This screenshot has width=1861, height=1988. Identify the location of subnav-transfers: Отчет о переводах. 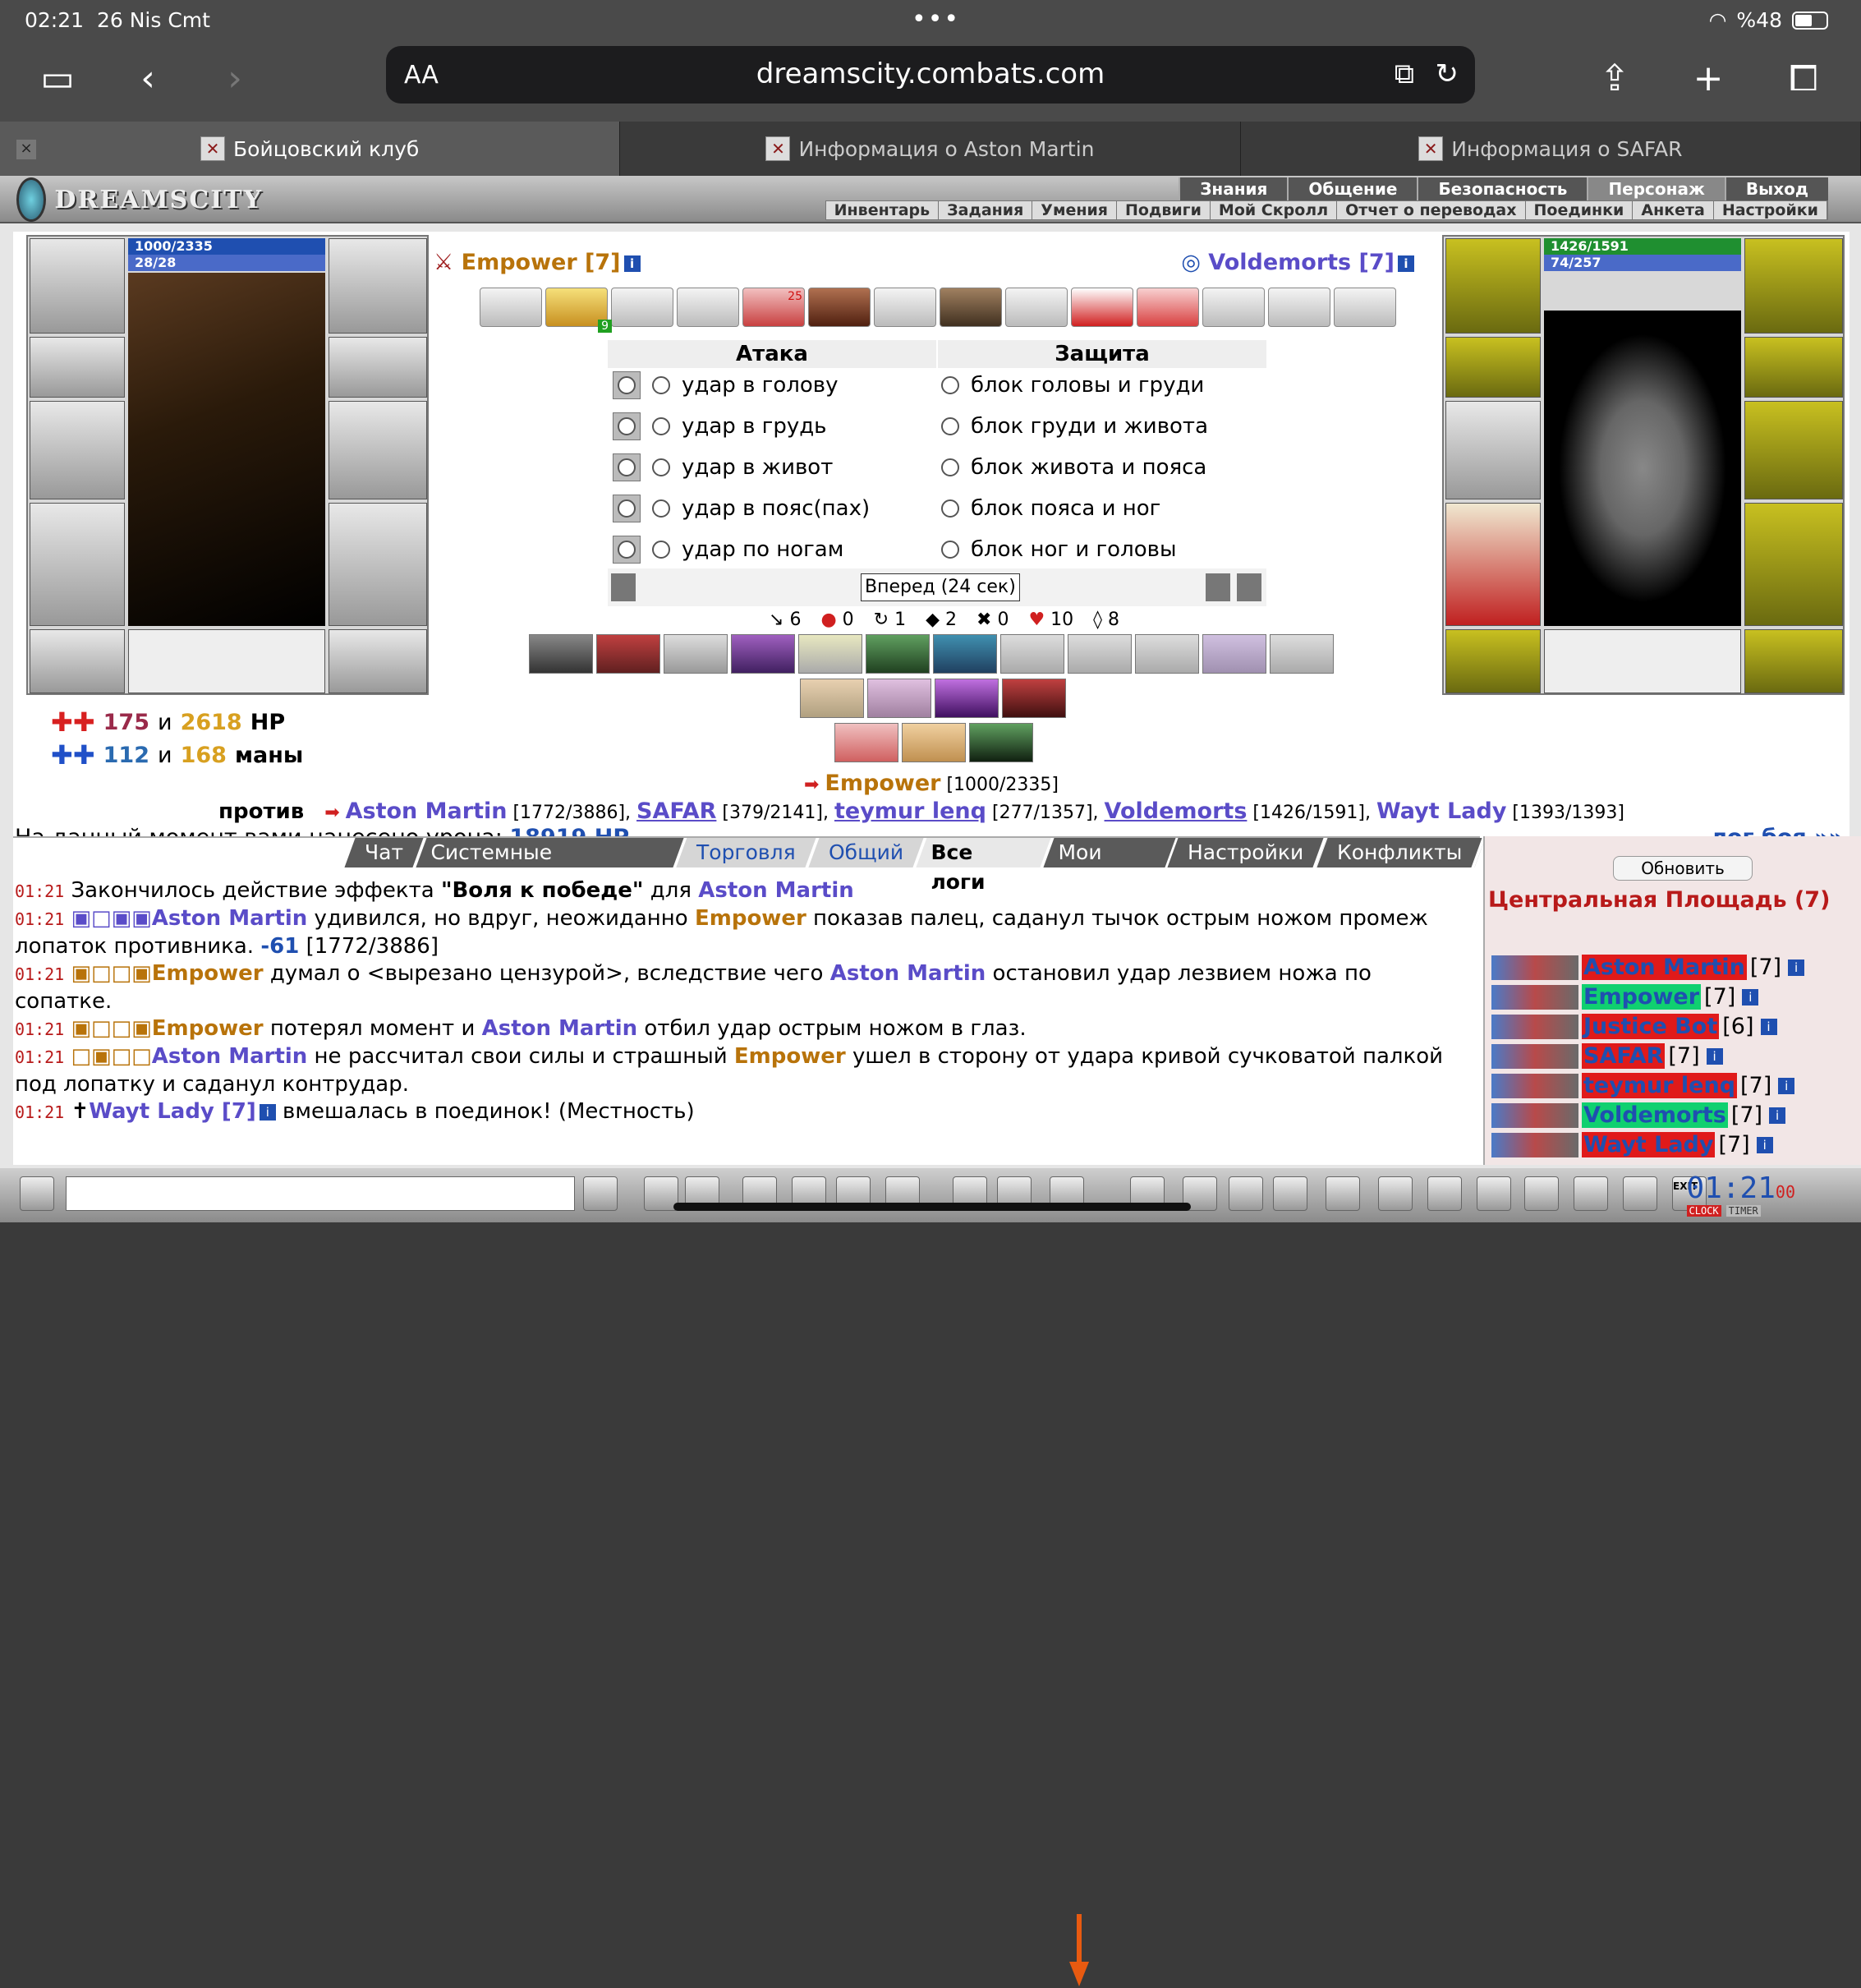
(1431, 210).